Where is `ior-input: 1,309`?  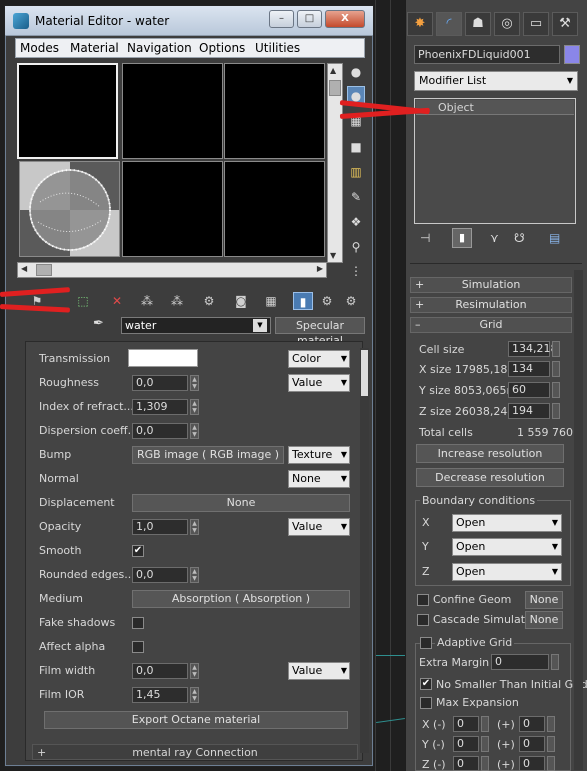 ior-input: 1,309 is located at coordinates (160, 407).